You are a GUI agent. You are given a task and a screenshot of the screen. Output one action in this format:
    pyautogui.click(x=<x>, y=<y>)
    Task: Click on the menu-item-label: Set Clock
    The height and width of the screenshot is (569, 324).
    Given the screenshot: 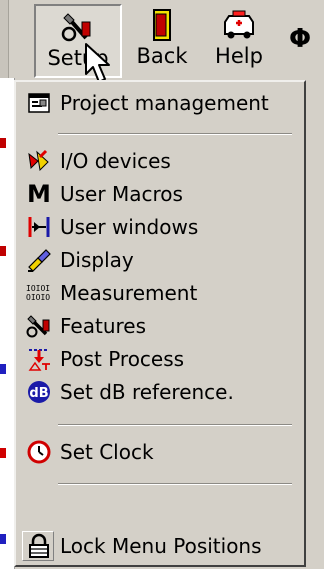 What is the action you would take?
    pyautogui.click(x=107, y=452)
    